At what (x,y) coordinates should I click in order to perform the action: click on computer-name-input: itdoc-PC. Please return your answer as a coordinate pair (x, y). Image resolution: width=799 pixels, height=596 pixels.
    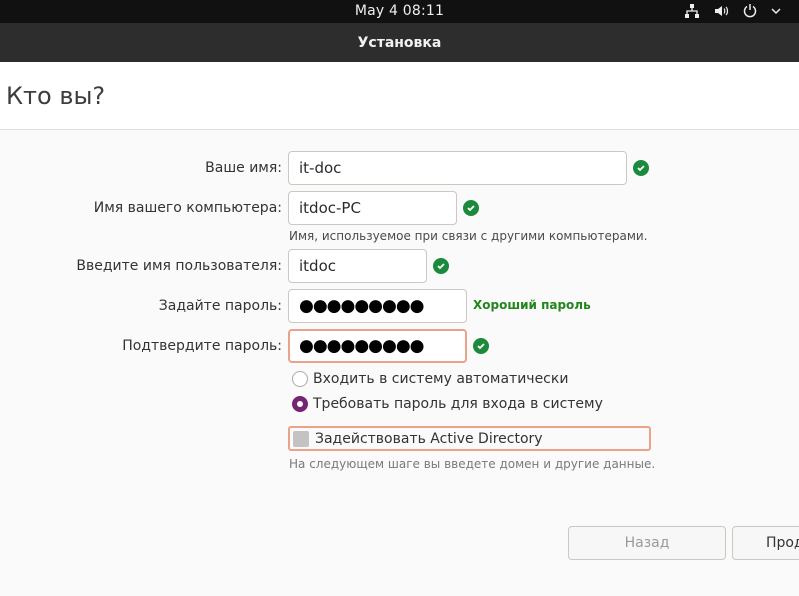
    Looking at the image, I should click on (372, 208).